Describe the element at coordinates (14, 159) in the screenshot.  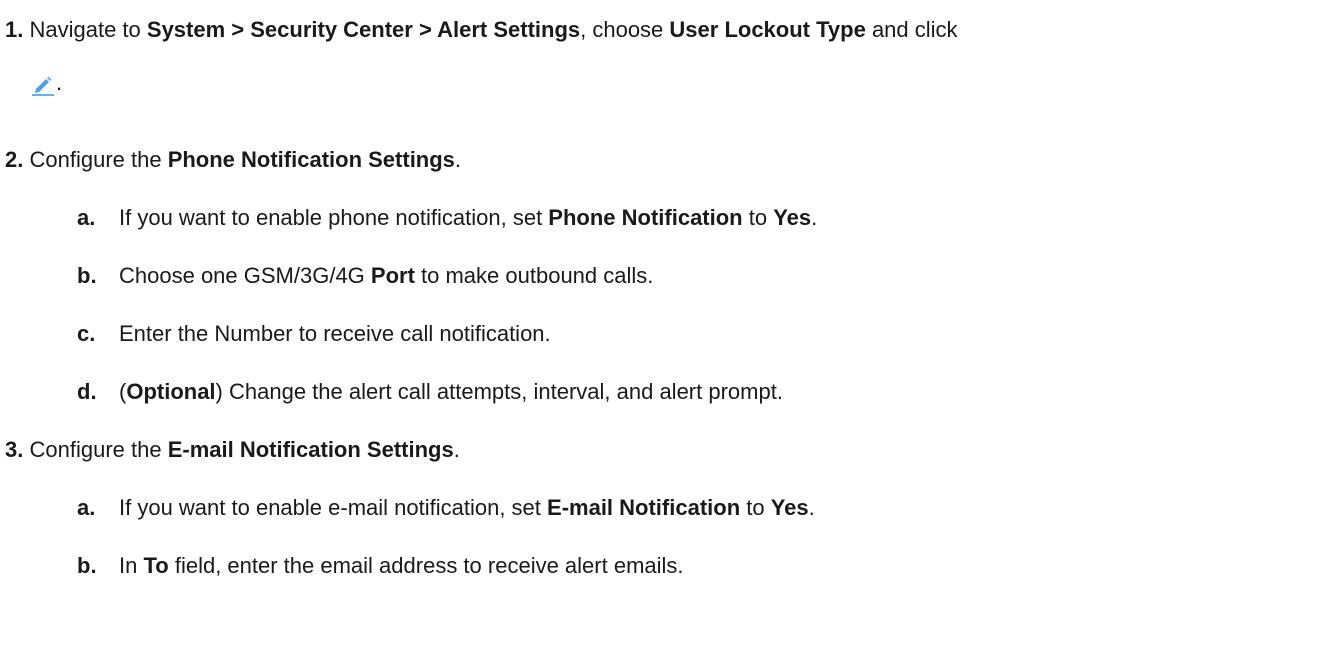
I see `step-number: 2.` at that location.